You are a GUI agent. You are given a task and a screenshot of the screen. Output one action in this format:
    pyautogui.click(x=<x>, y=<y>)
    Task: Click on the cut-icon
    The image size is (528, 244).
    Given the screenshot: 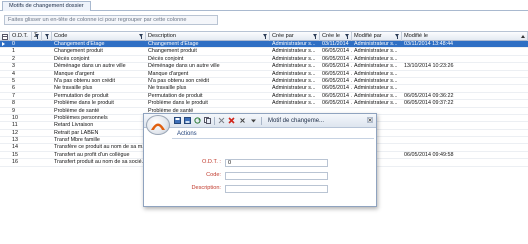 What is the action you would take?
    pyautogui.click(x=221, y=120)
    